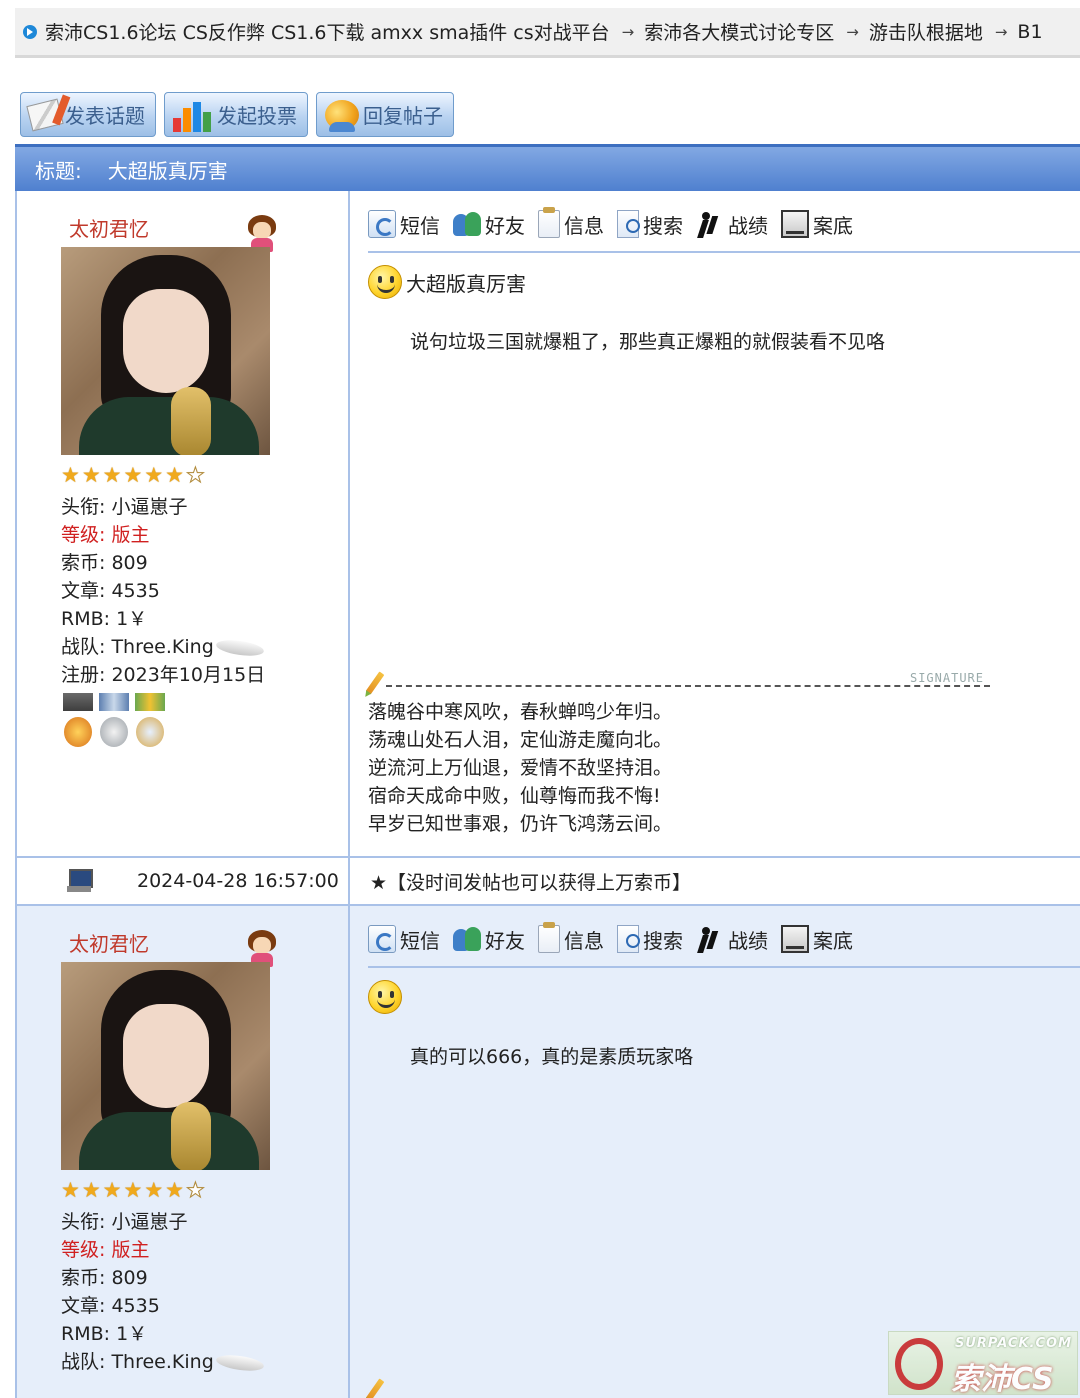 This screenshot has height=1398, width=1080. What do you see at coordinates (1029, 32) in the screenshot?
I see `breadcrumb-current: B1` at bounding box center [1029, 32].